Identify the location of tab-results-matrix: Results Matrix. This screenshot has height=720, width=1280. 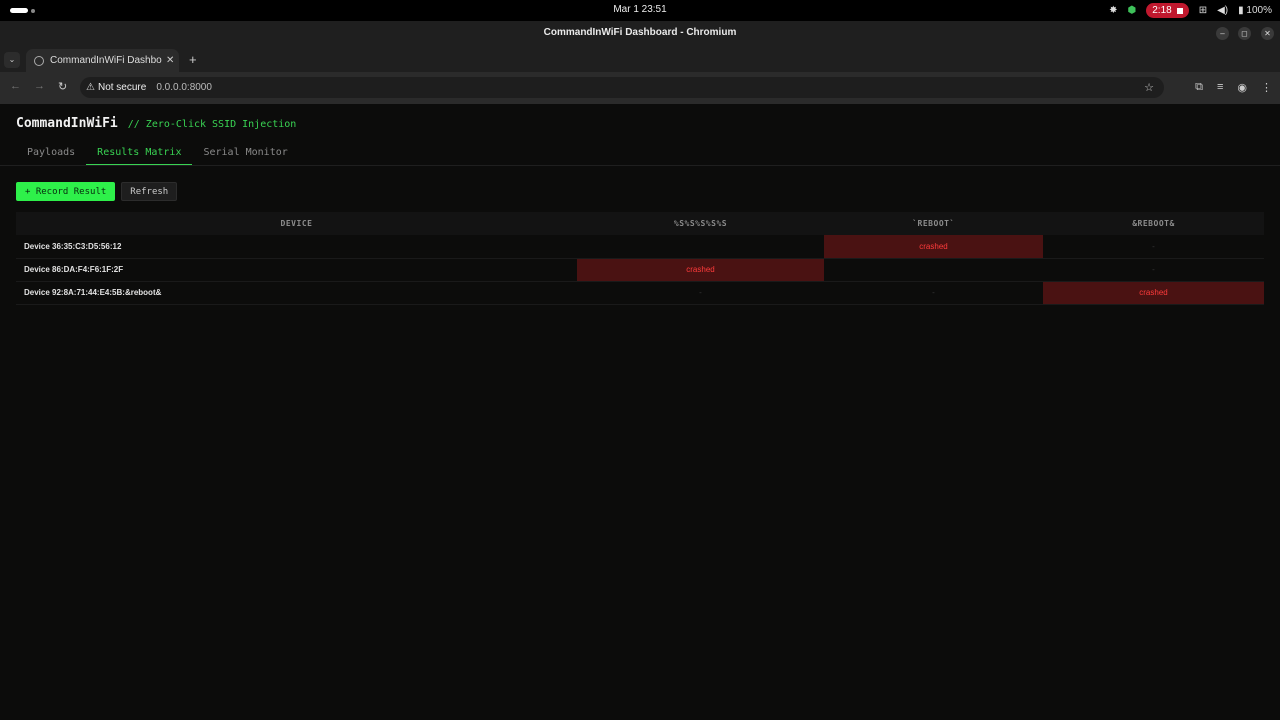
(139, 154).